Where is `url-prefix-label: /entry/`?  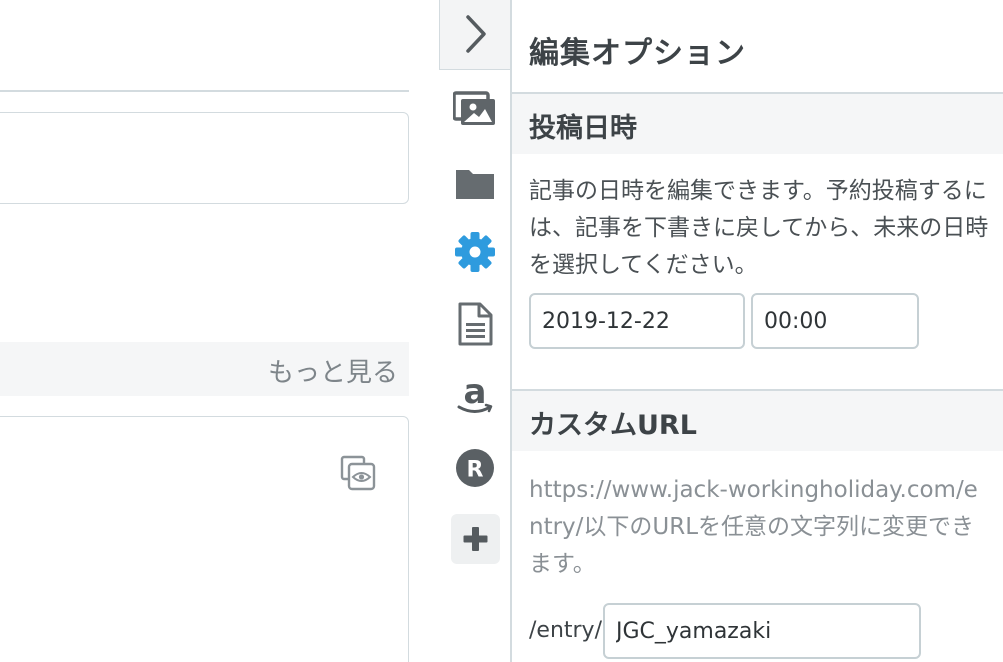
url-prefix-label: /entry/ is located at coordinates (565, 630).